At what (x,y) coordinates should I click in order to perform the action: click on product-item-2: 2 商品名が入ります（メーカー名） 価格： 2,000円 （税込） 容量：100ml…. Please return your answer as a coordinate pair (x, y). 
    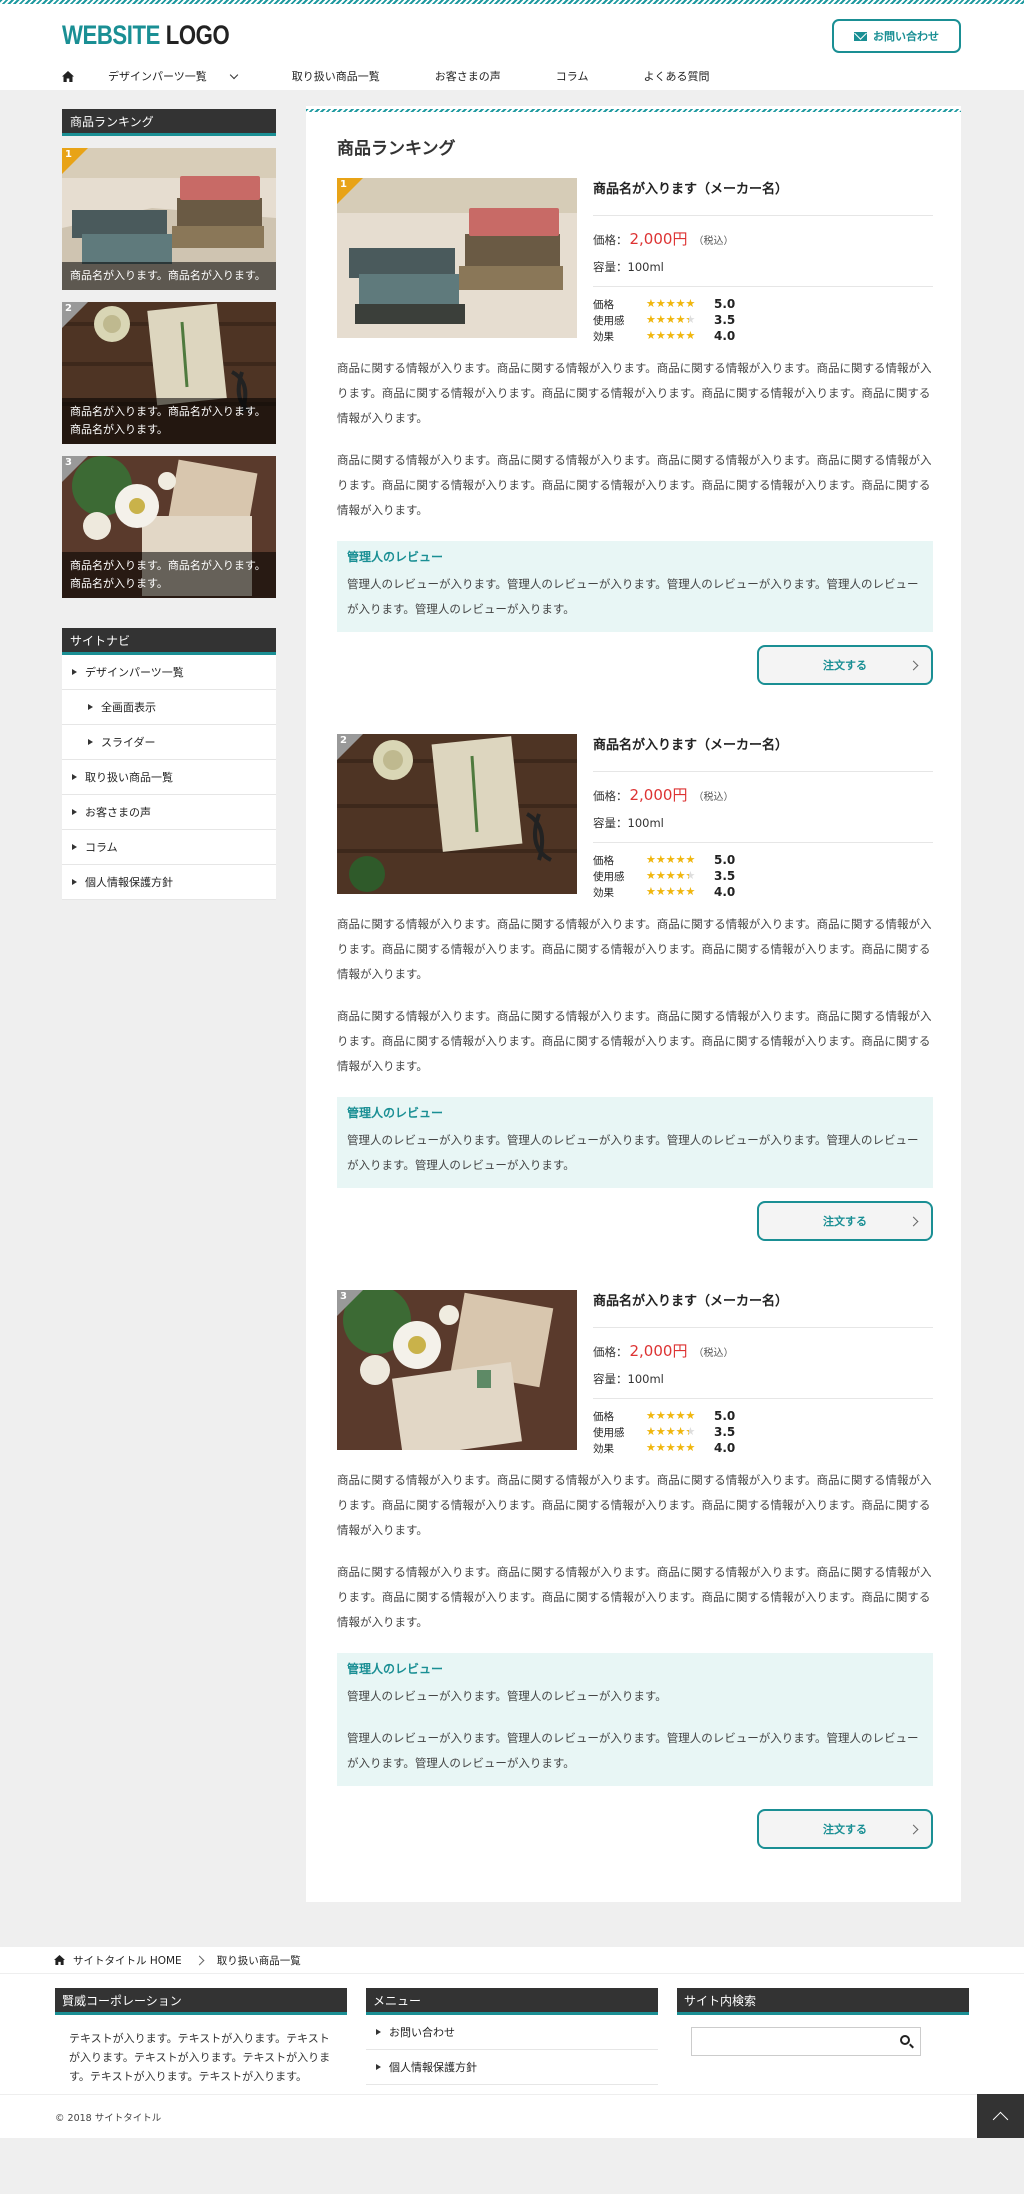
    Looking at the image, I should click on (635, 999).